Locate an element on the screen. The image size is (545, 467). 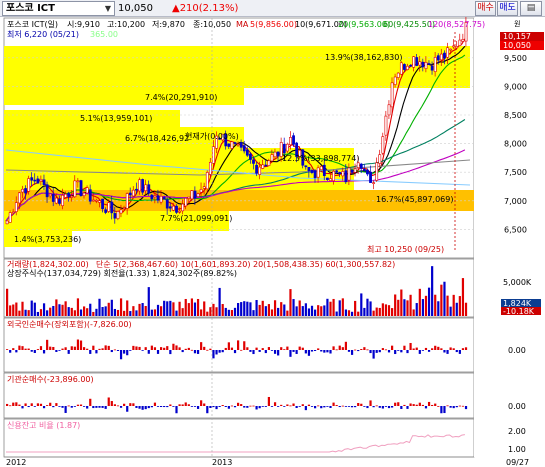
chevron-down-icon: ▼ is located at coordinates (108, 8).